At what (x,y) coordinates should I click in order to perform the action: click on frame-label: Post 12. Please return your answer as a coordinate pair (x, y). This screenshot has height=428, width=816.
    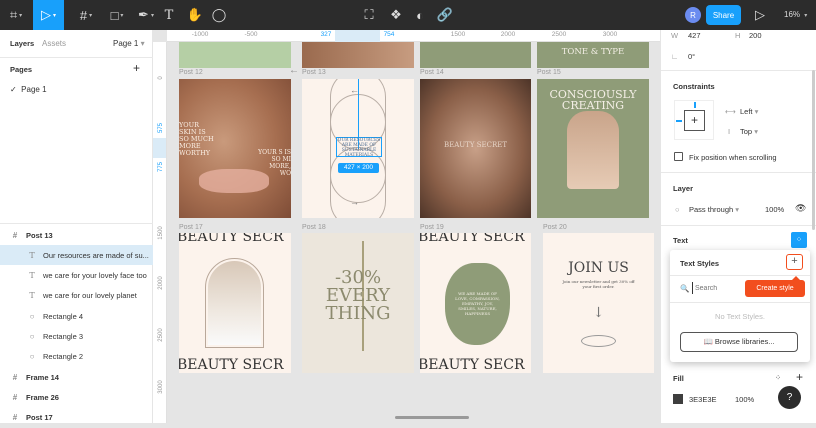
    Looking at the image, I should click on (191, 72).